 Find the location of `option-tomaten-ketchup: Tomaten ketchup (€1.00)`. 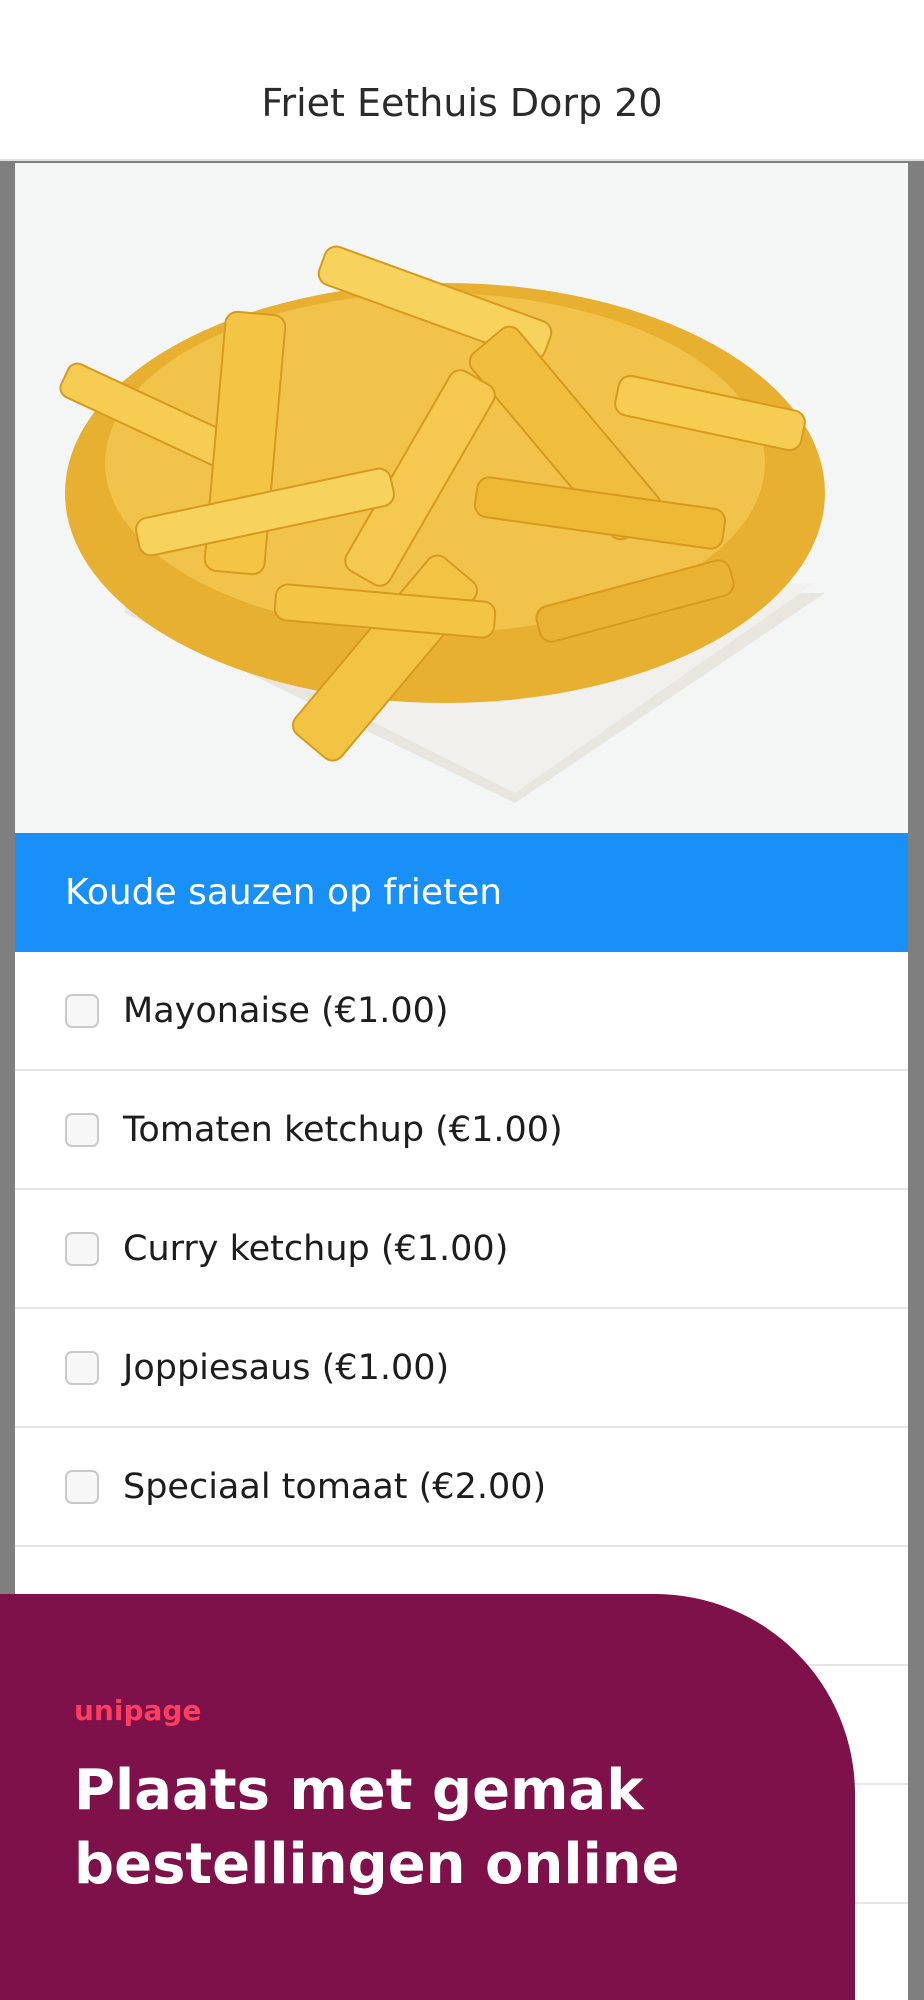

option-tomaten-ketchup: Tomaten ketchup (€1.00) is located at coordinates (461, 1130).